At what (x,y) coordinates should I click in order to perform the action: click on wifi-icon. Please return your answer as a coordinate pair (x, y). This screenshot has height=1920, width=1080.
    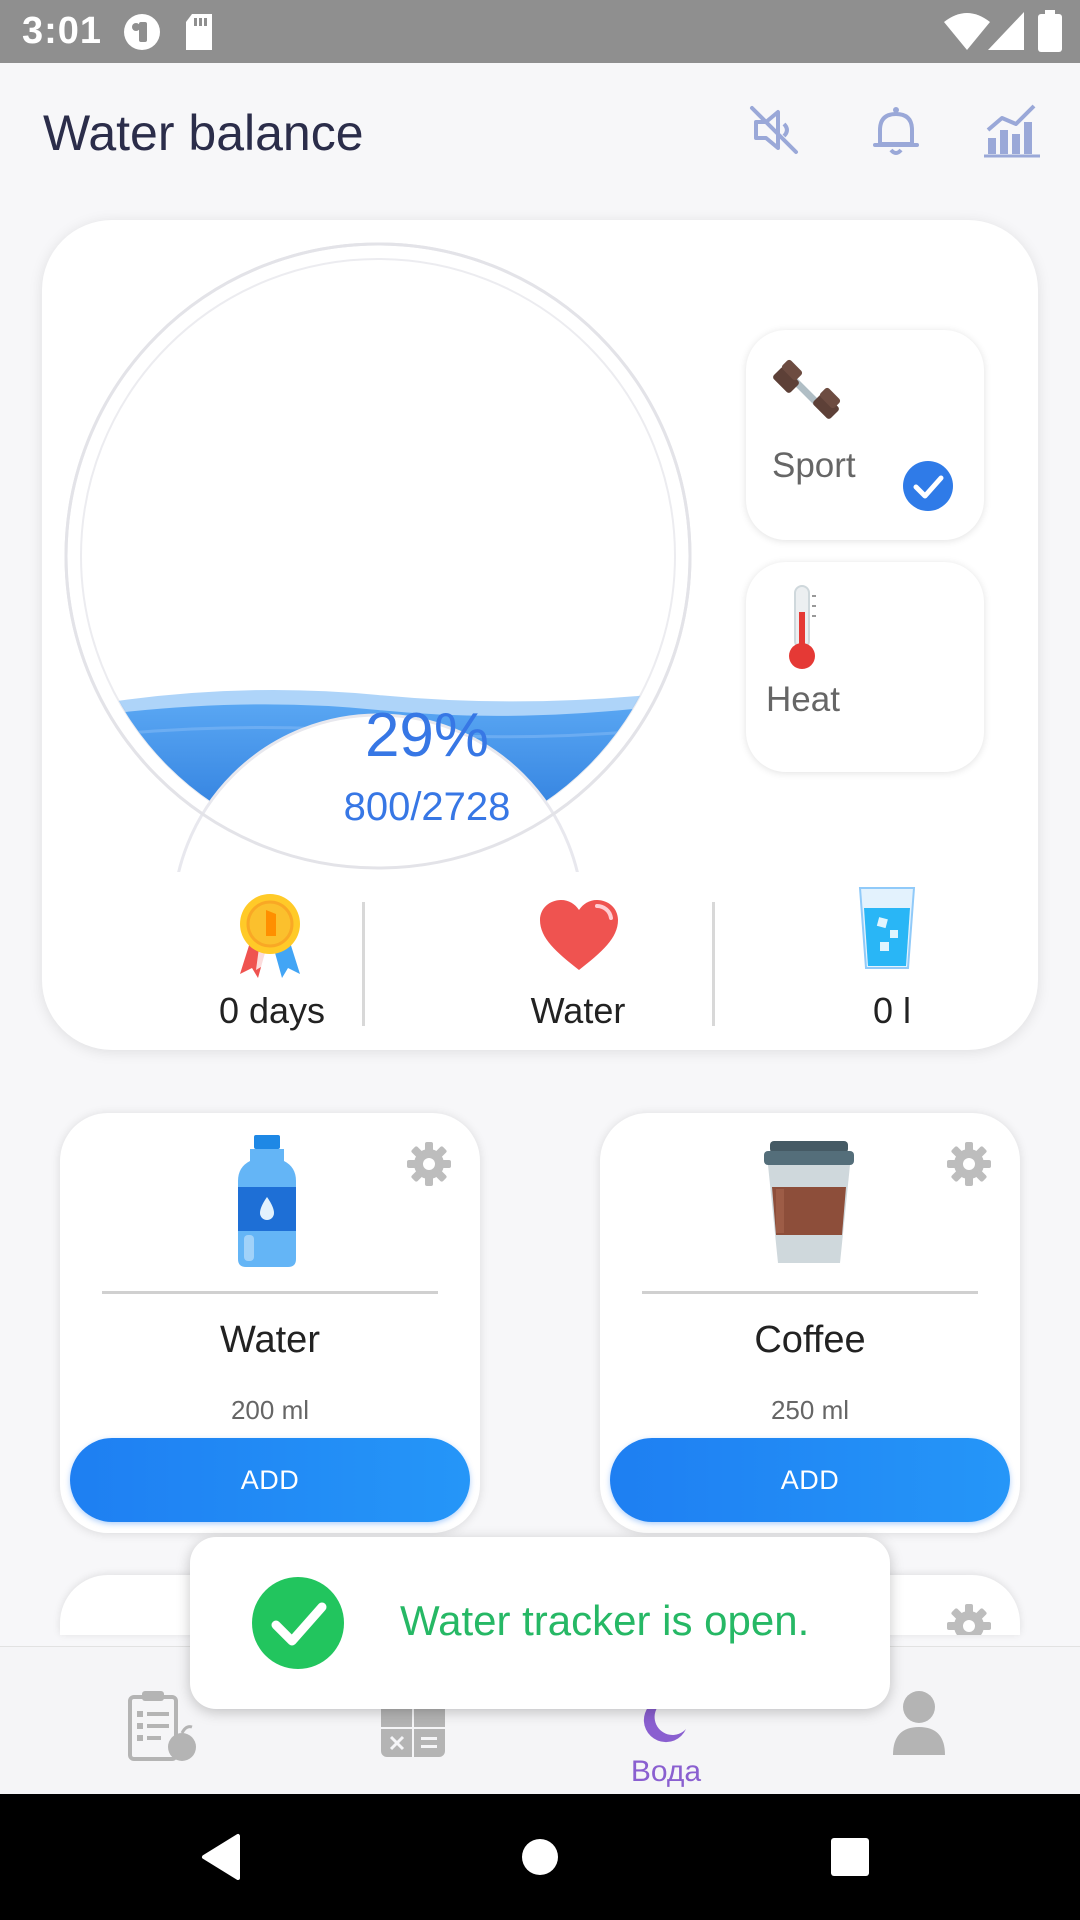
    Looking at the image, I should click on (967, 31).